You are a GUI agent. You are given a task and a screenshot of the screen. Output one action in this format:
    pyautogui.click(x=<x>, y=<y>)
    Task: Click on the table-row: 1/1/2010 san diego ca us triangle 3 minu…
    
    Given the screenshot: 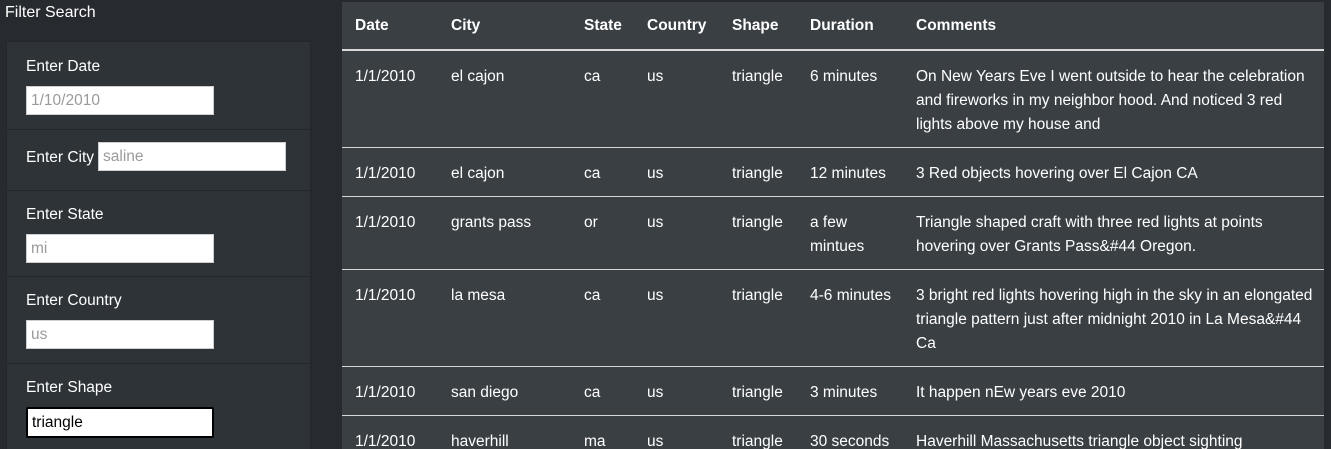 What is the action you would take?
    pyautogui.click(x=833, y=391)
    